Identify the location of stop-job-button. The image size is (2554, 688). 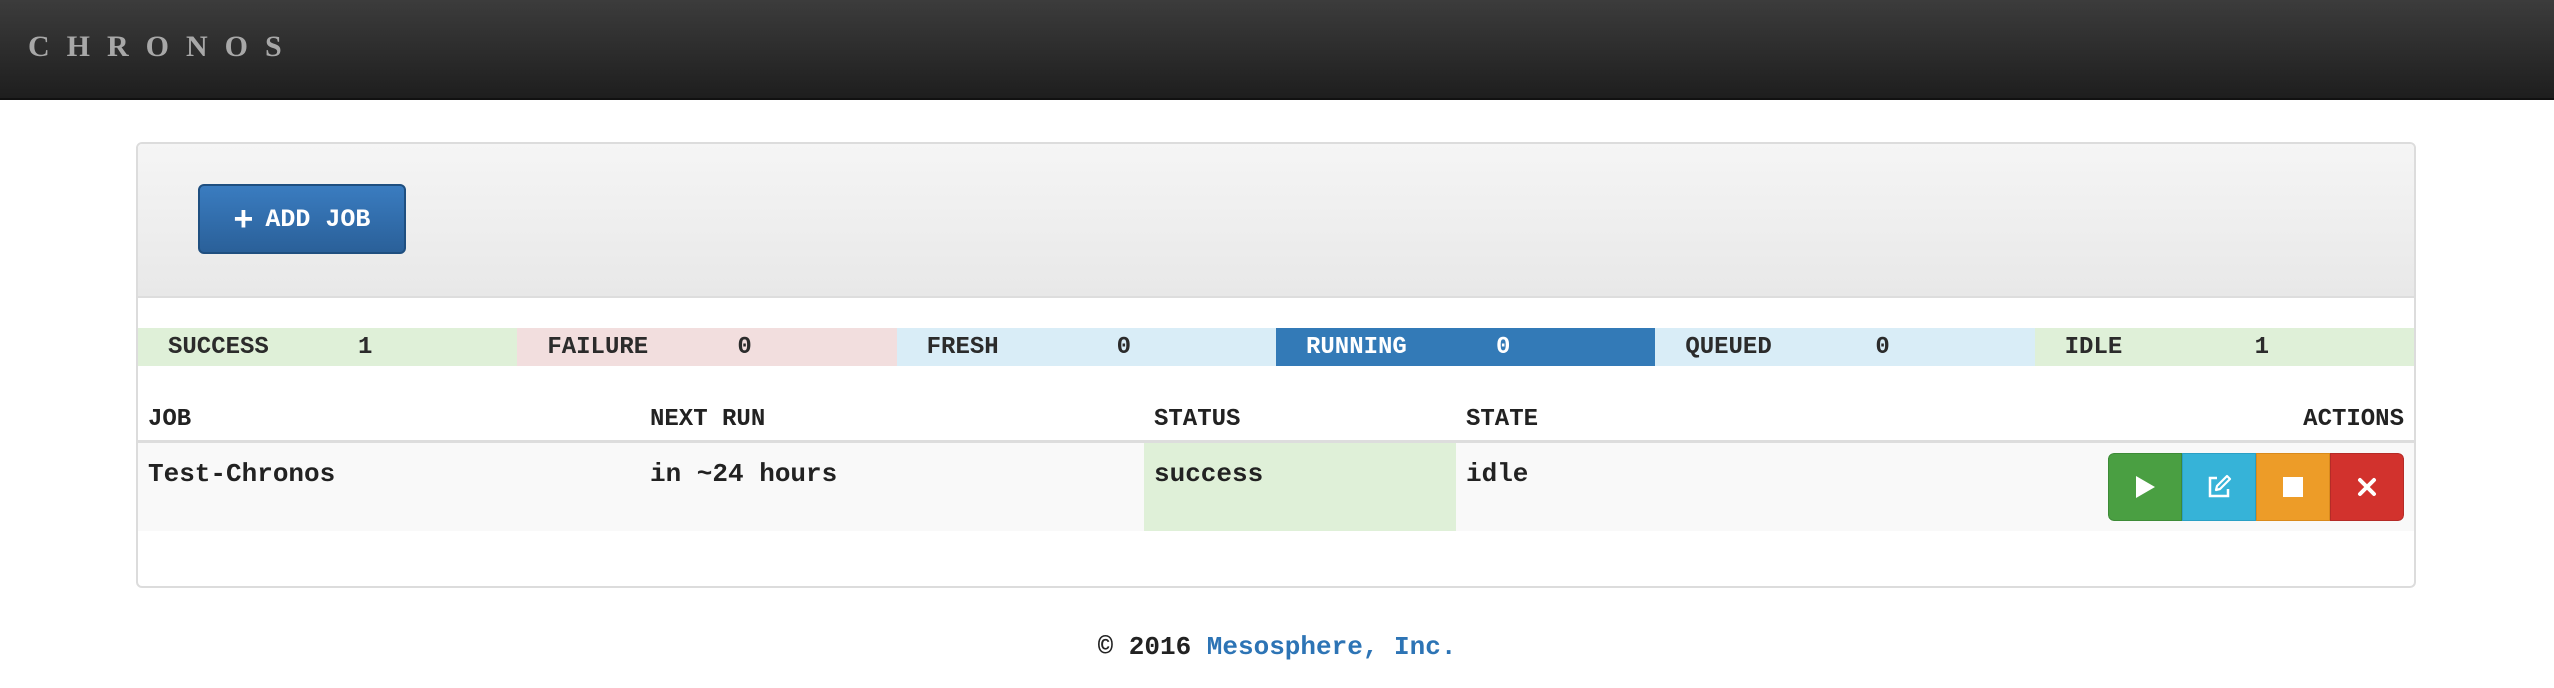
(2293, 487).